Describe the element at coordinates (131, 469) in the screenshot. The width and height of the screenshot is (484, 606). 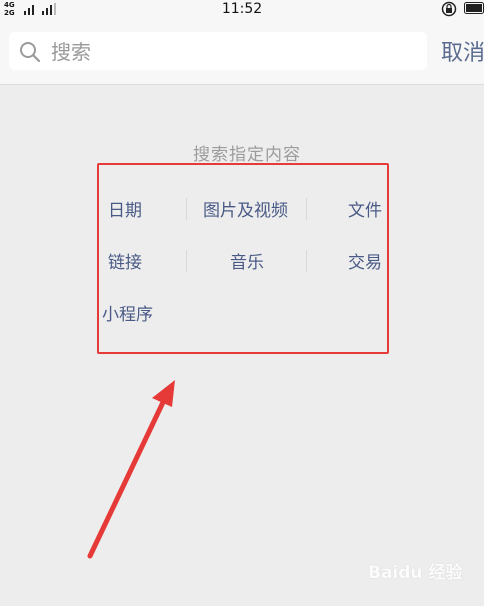
I see `annotation-arrow-icon` at that location.